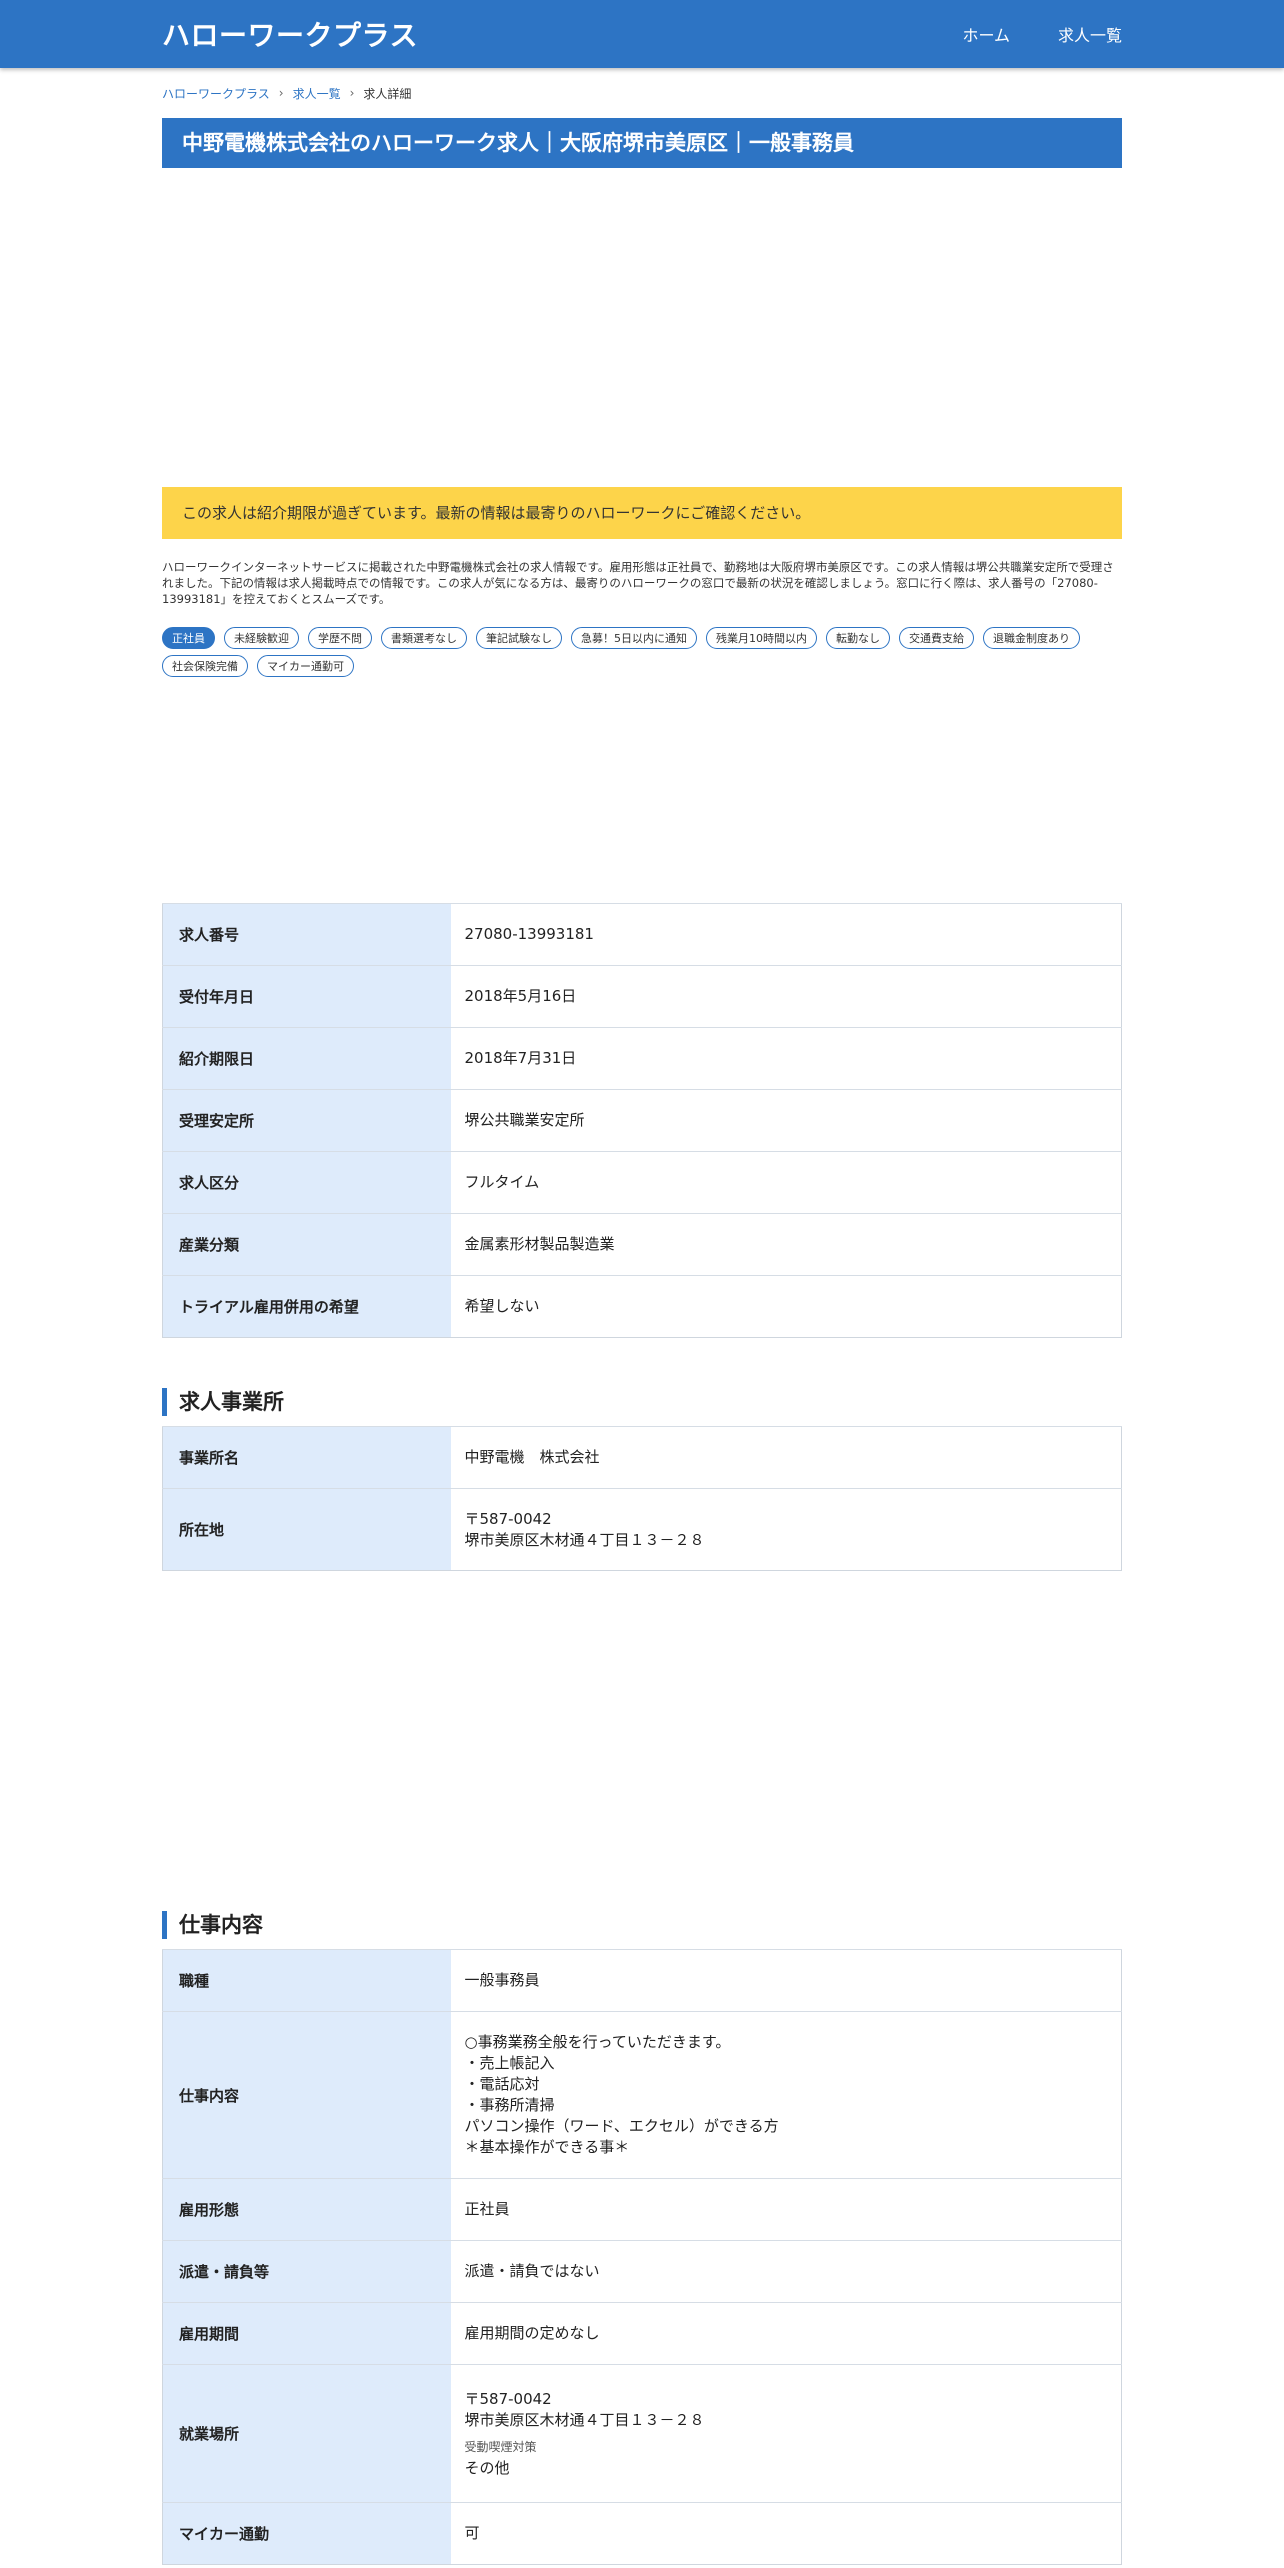 The height and width of the screenshot is (2568, 1284). What do you see at coordinates (317, 93) in the screenshot?
I see `breadcrumb-list-link: 求人一覧` at bounding box center [317, 93].